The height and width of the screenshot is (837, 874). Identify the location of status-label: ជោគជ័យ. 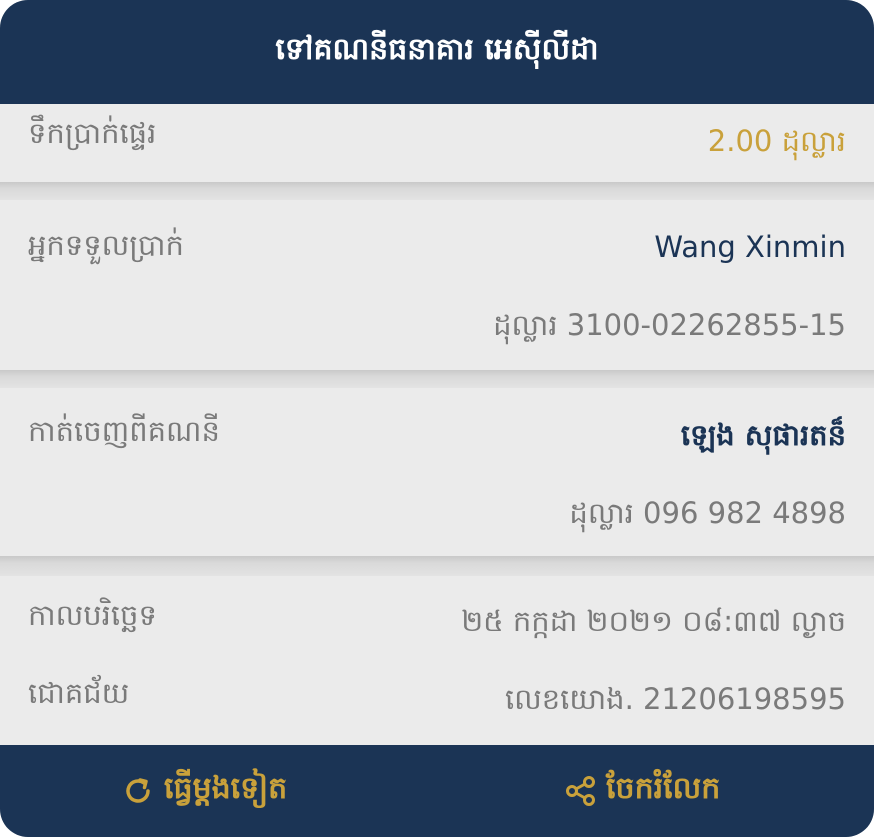
(79, 693).